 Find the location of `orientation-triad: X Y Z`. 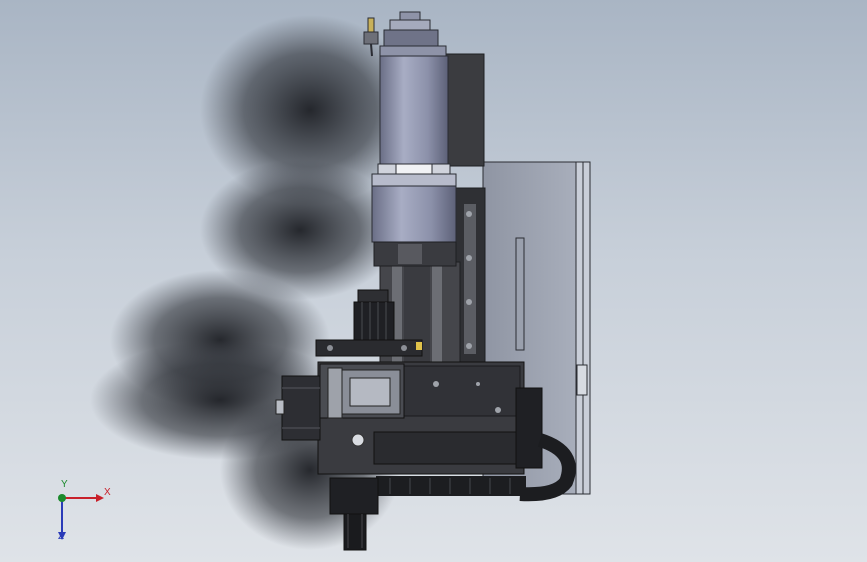

orientation-triad: X Y Z is located at coordinates (84, 515).